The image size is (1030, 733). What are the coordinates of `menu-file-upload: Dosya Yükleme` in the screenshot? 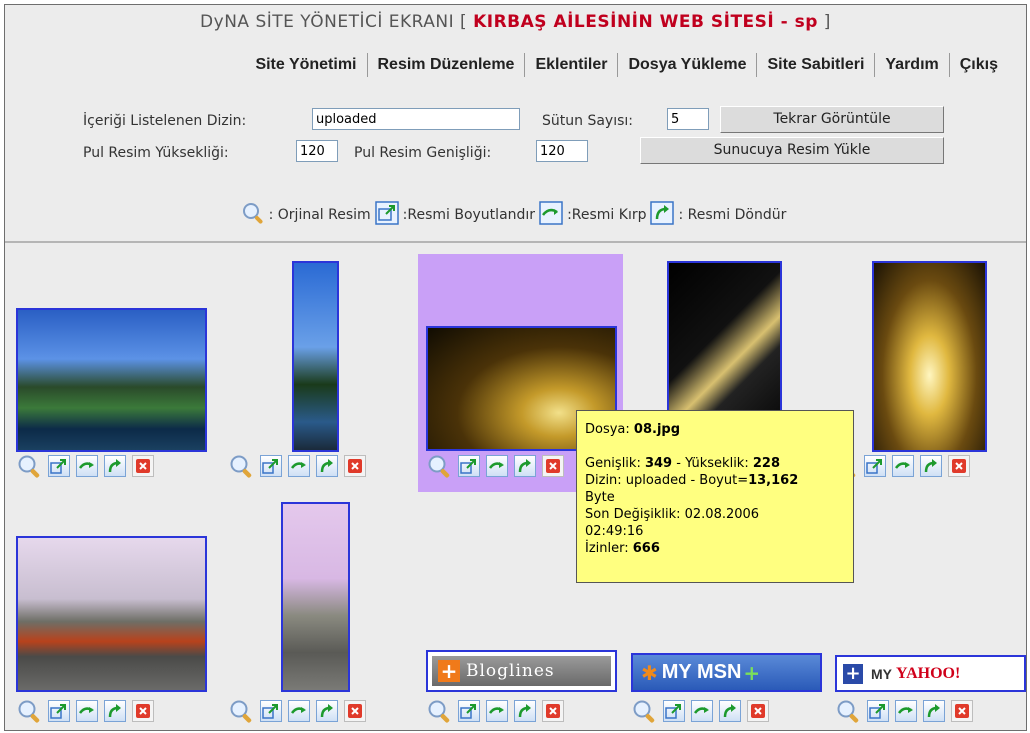 It's located at (687, 65).